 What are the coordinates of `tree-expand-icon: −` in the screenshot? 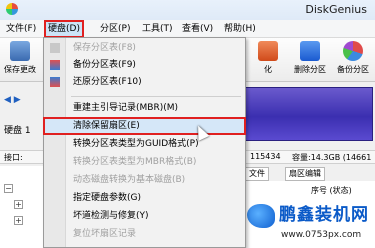 It's located at (8, 188).